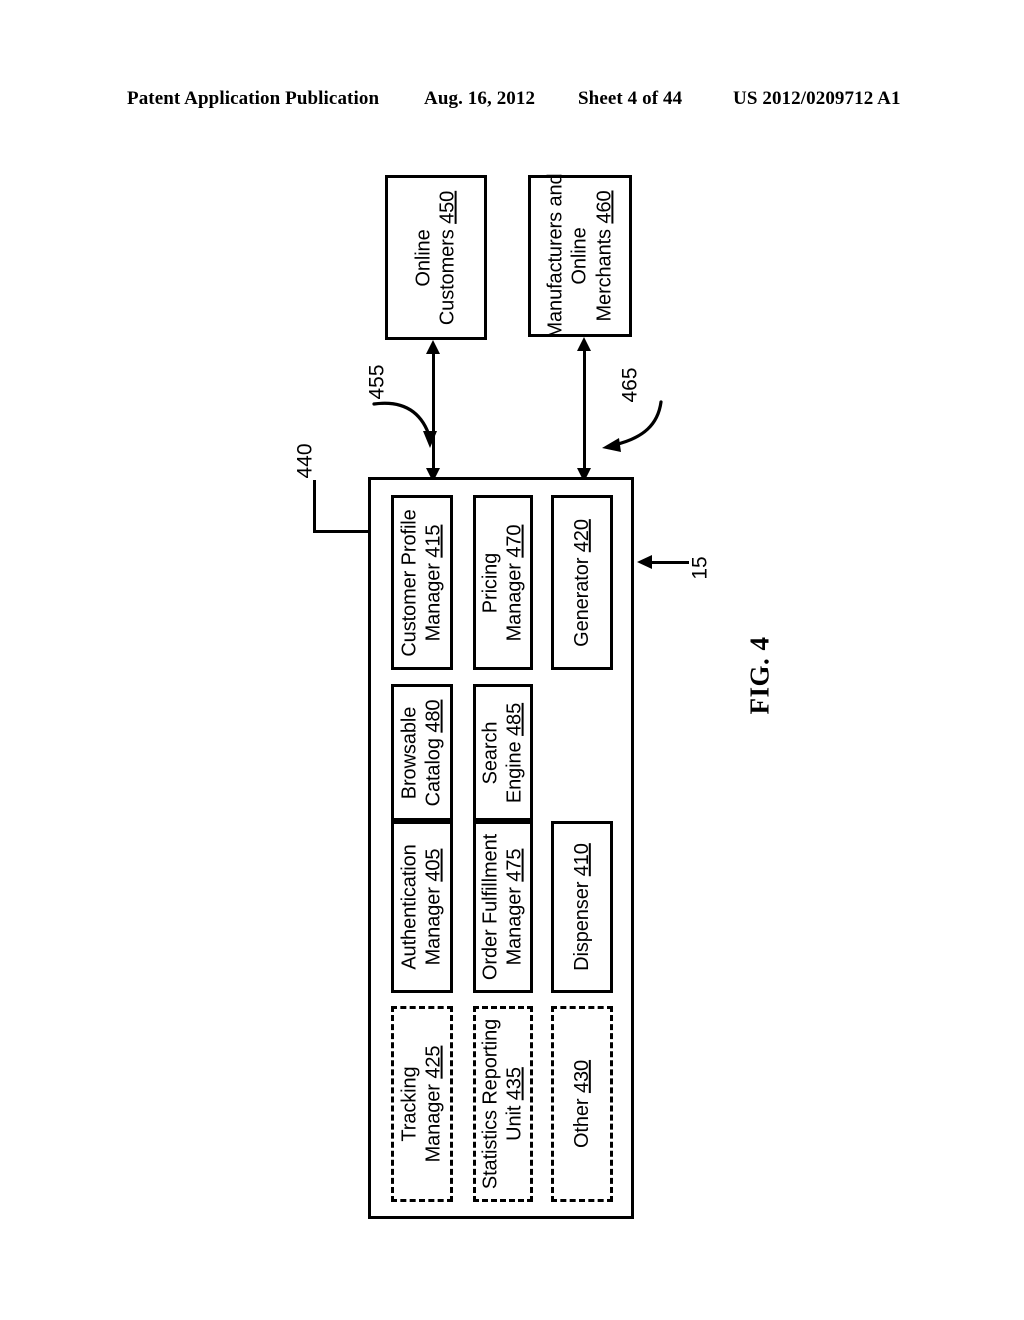 The height and width of the screenshot is (1320, 1024). I want to click on arrow-15-shaft, so click(670, 562).